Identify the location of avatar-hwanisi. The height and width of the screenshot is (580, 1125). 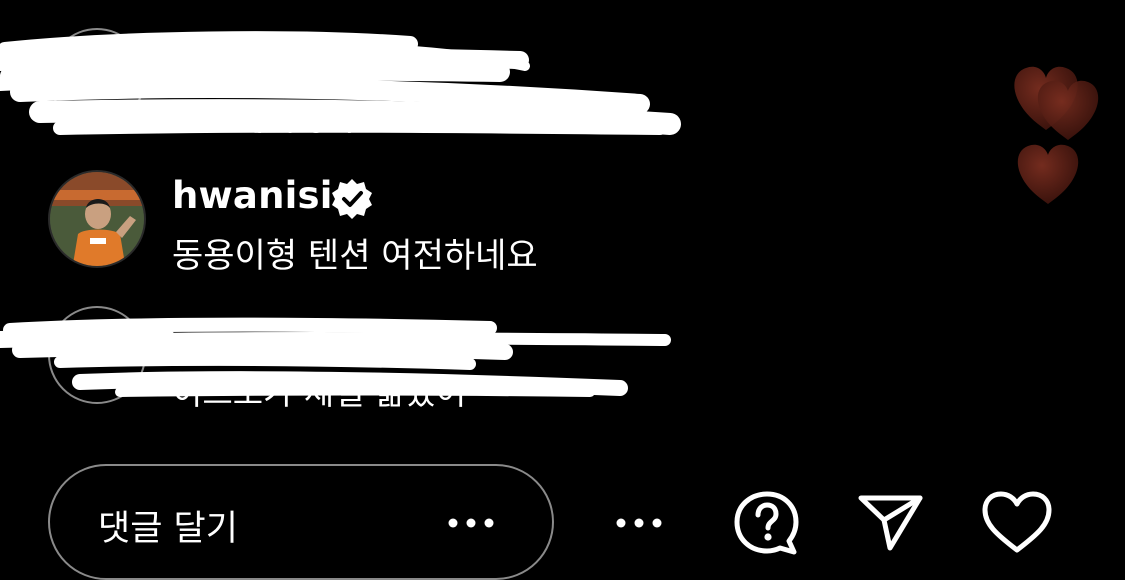
(97, 219).